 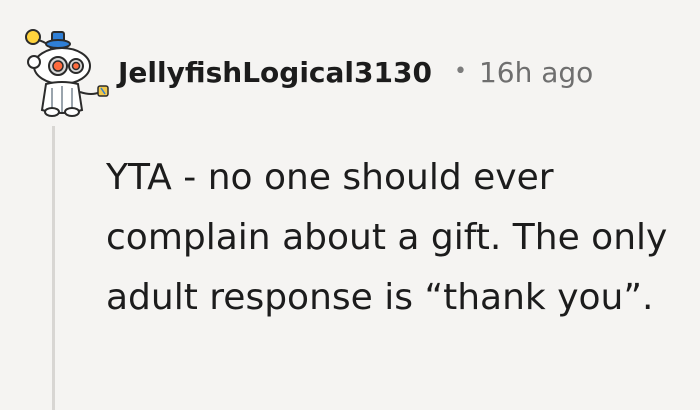 What do you see at coordinates (68, 70) in the screenshot?
I see `snoo-avatar-icon` at bounding box center [68, 70].